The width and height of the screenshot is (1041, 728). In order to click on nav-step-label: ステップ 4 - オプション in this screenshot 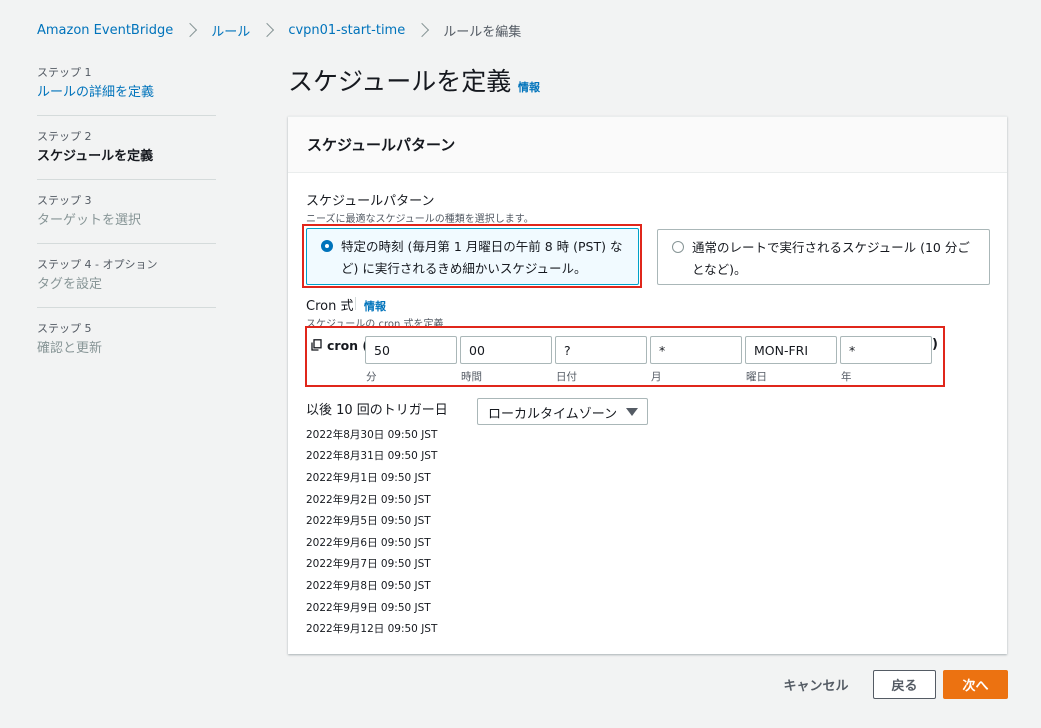, I will do `click(97, 264)`.